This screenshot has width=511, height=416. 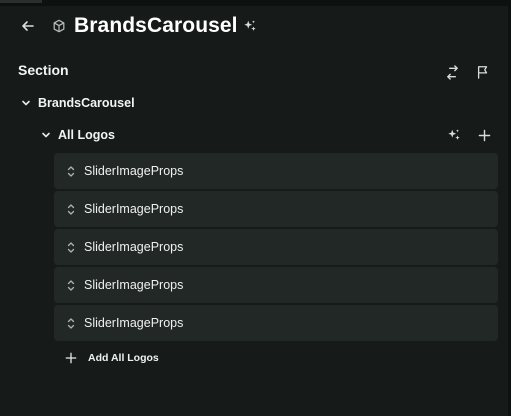 I want to click on swap-icon, so click(x=452, y=72).